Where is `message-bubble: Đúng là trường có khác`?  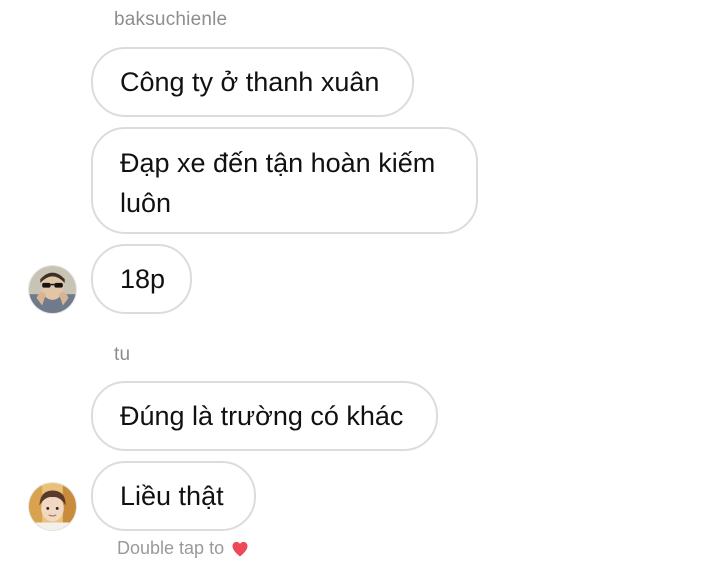 message-bubble: Đúng là trường có khác is located at coordinates (264, 416).